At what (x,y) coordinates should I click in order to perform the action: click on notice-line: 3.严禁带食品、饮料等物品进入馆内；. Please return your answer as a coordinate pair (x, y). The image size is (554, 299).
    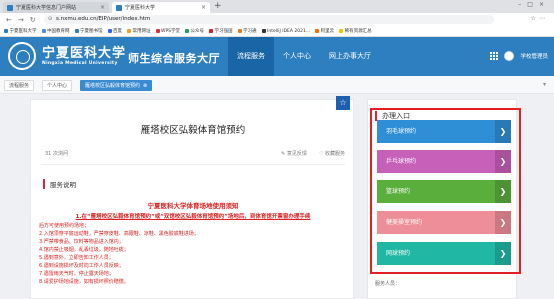
    Looking at the image, I should click on (81, 242).